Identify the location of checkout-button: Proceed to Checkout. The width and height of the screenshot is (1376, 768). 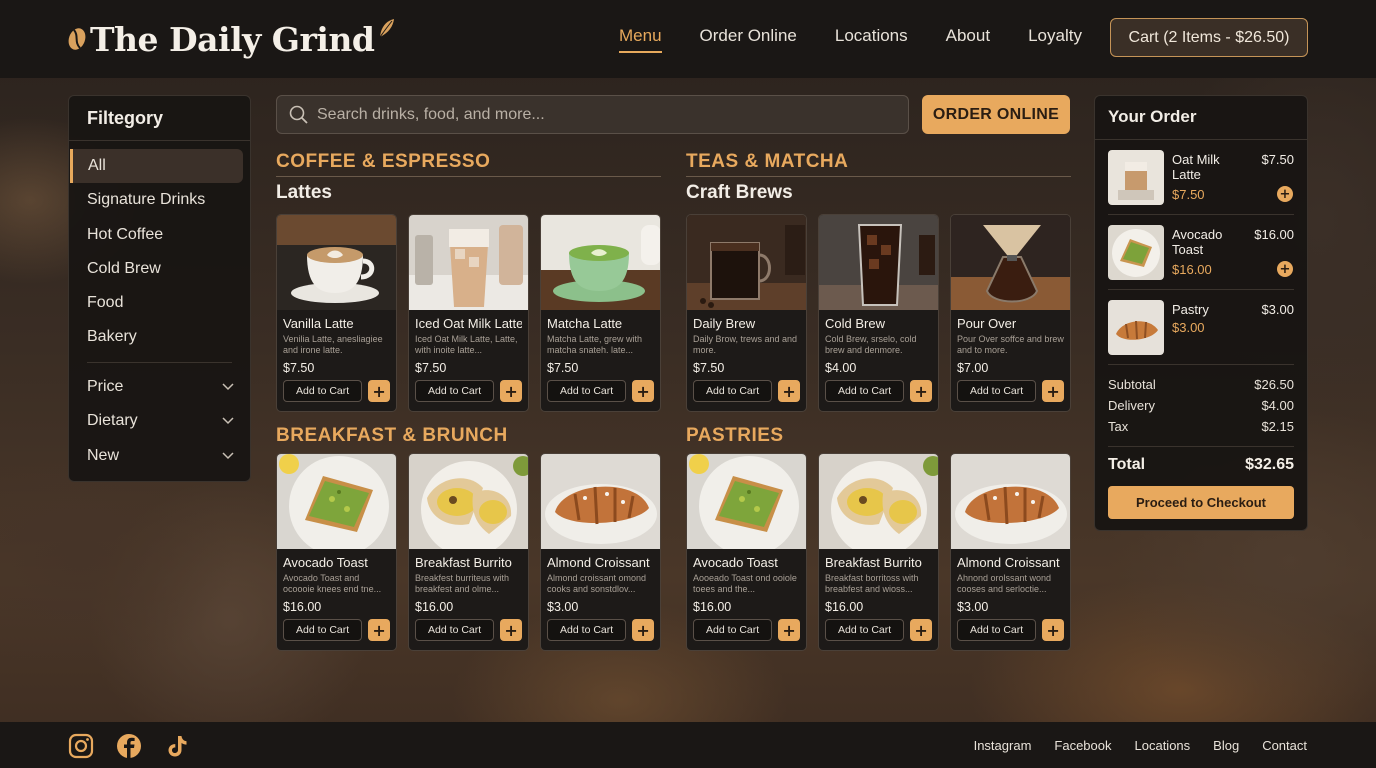
(1201, 502).